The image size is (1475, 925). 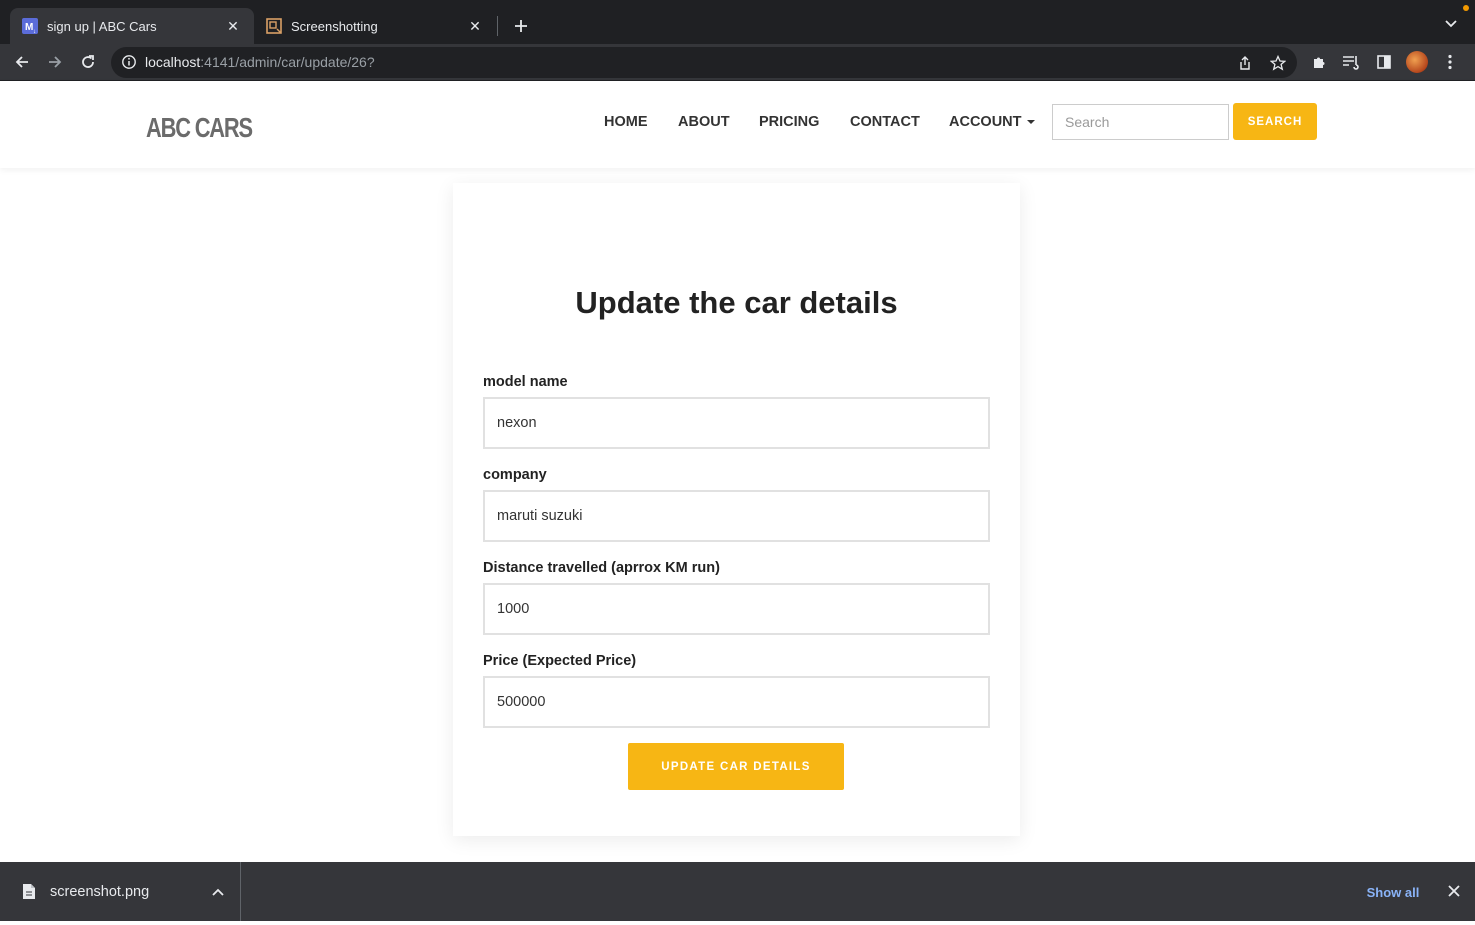 What do you see at coordinates (736, 702) in the screenshot?
I see `price-input` at bounding box center [736, 702].